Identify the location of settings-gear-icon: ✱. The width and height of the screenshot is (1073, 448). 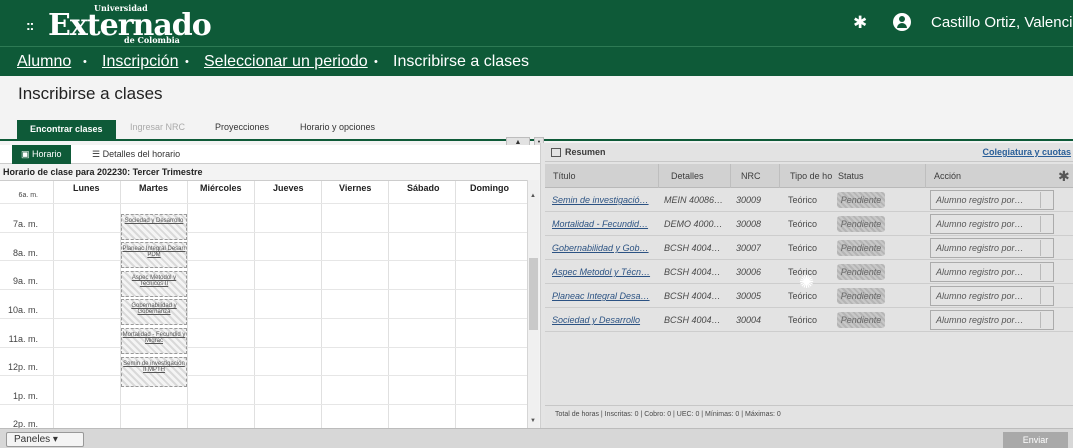
(860, 23).